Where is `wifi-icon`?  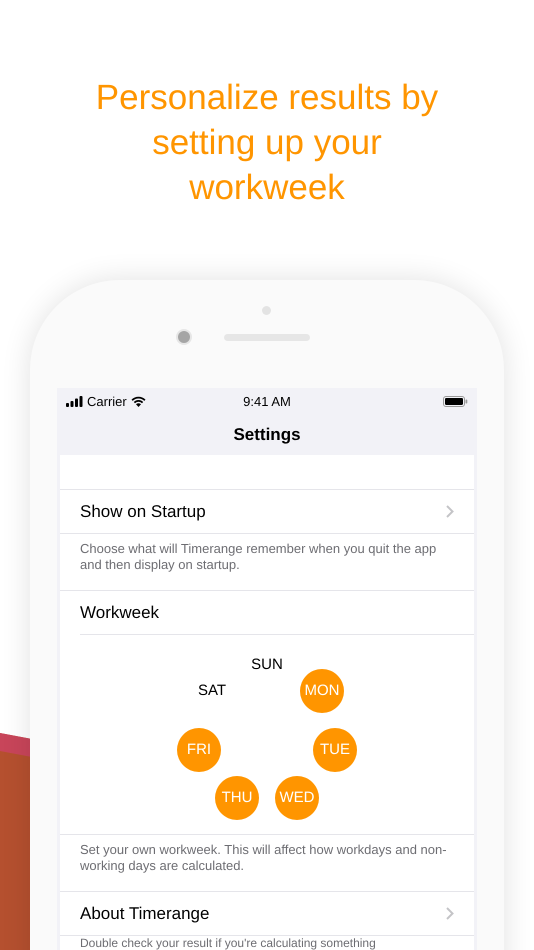 wifi-icon is located at coordinates (138, 401).